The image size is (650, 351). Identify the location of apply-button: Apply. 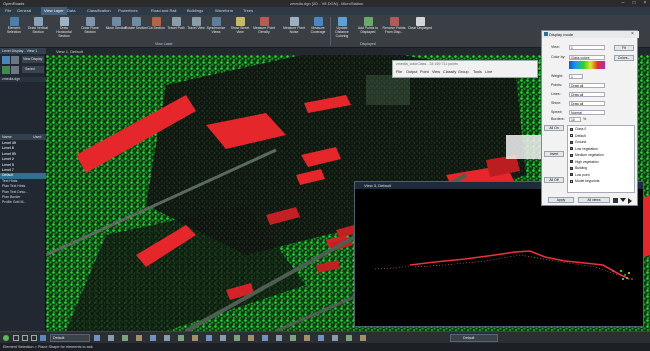
(561, 200).